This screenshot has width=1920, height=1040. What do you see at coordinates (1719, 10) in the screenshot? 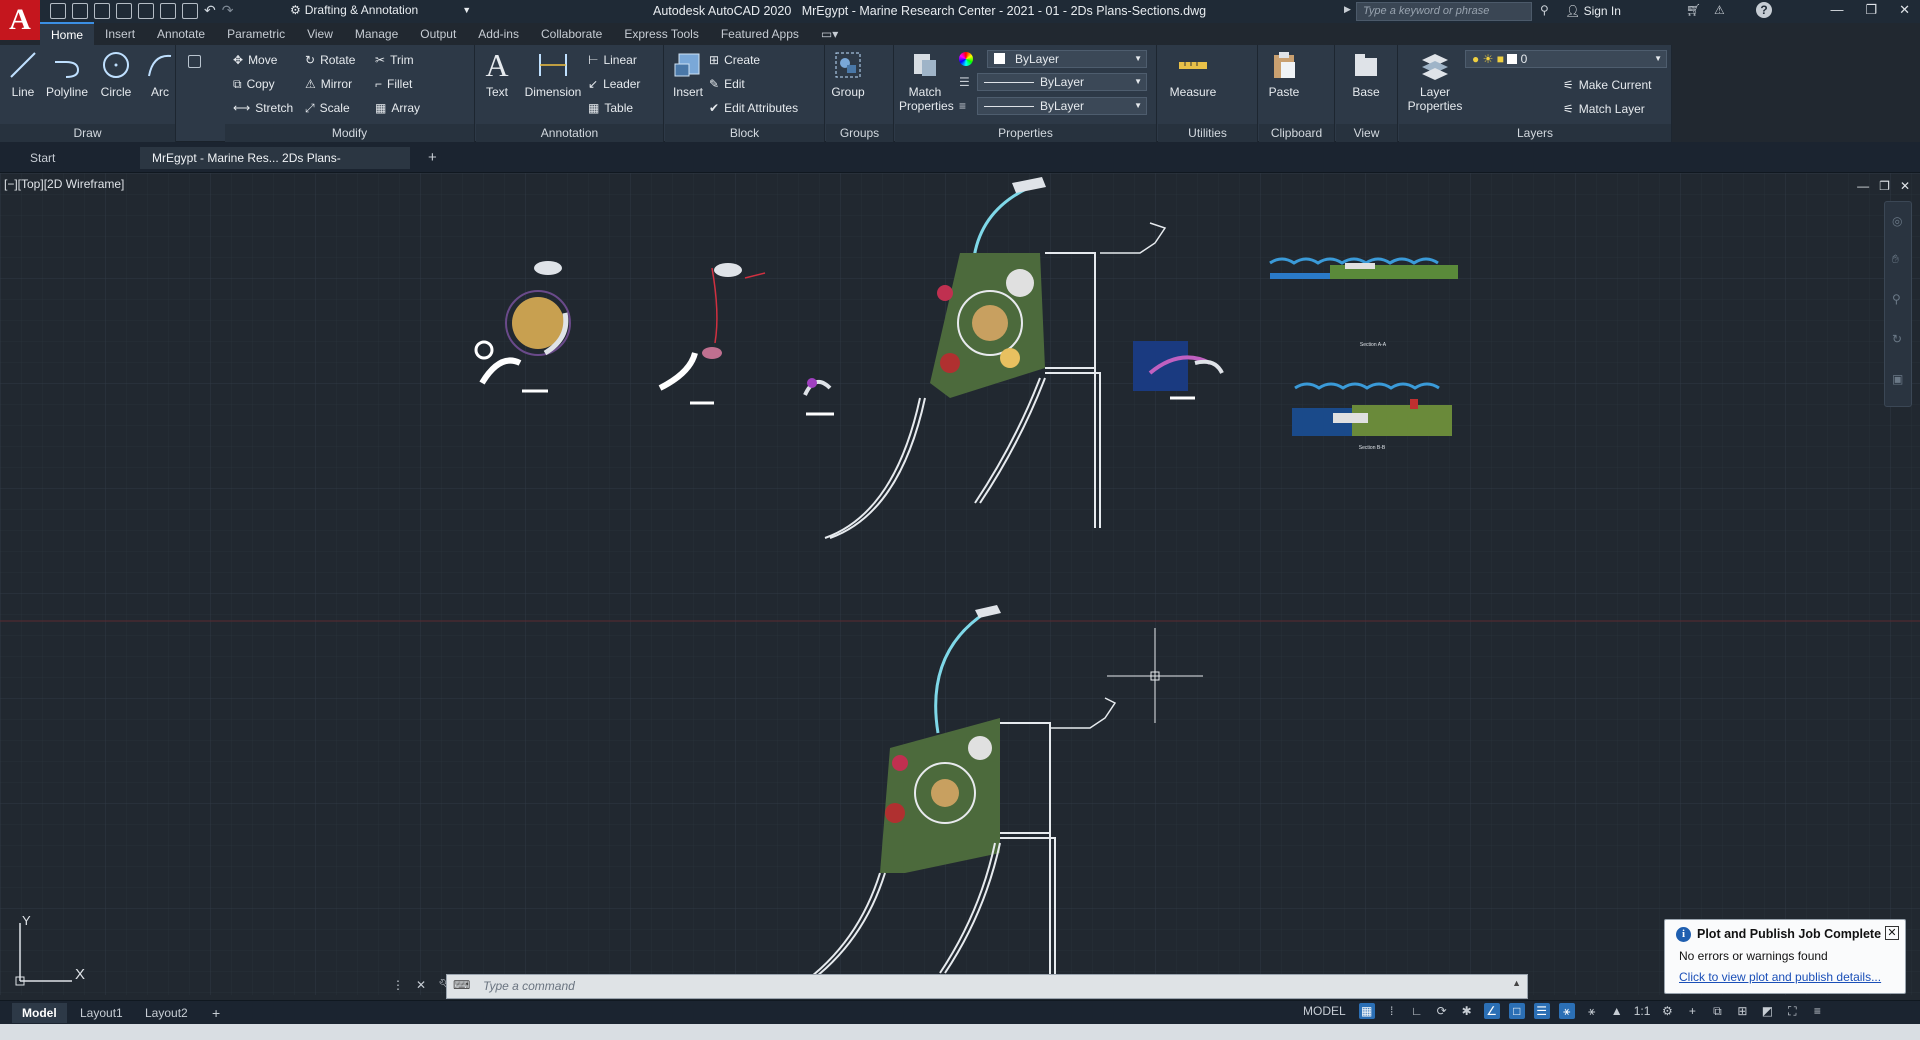
I see `a360-icon: ⚠︎` at bounding box center [1719, 10].